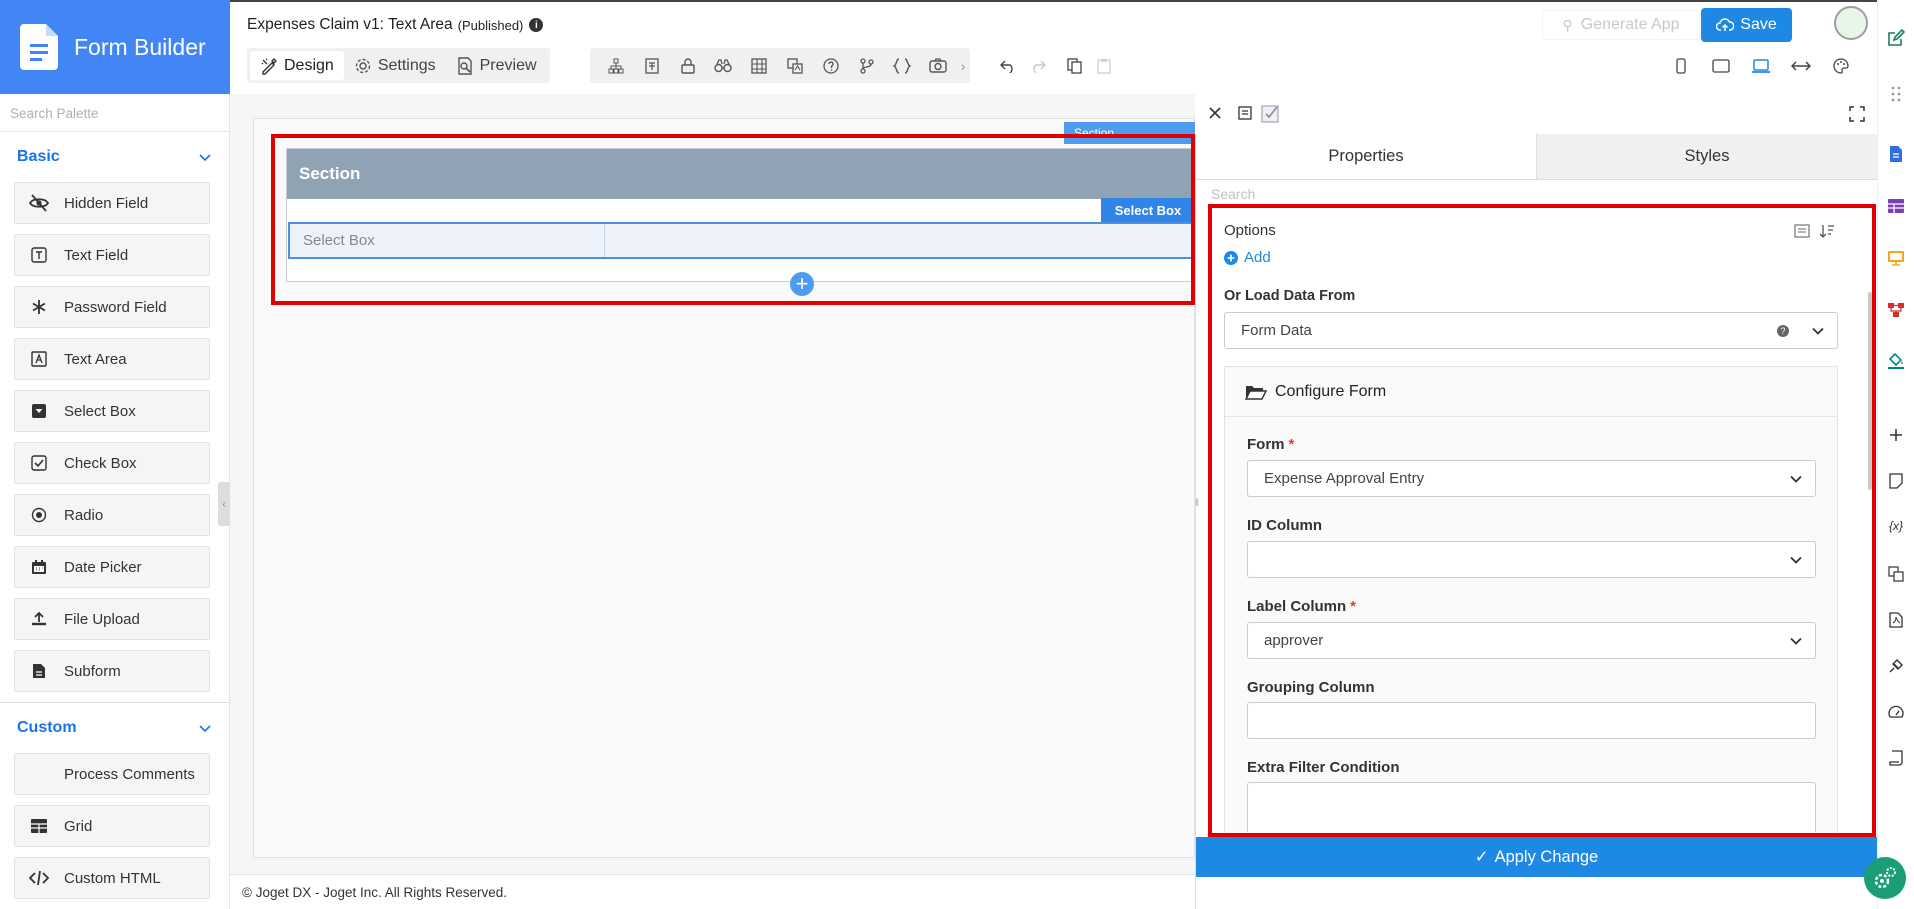 This screenshot has width=1914, height=909. Describe the element at coordinates (1199, 504) in the screenshot. I see `panel-resize-handle: ‖` at that location.